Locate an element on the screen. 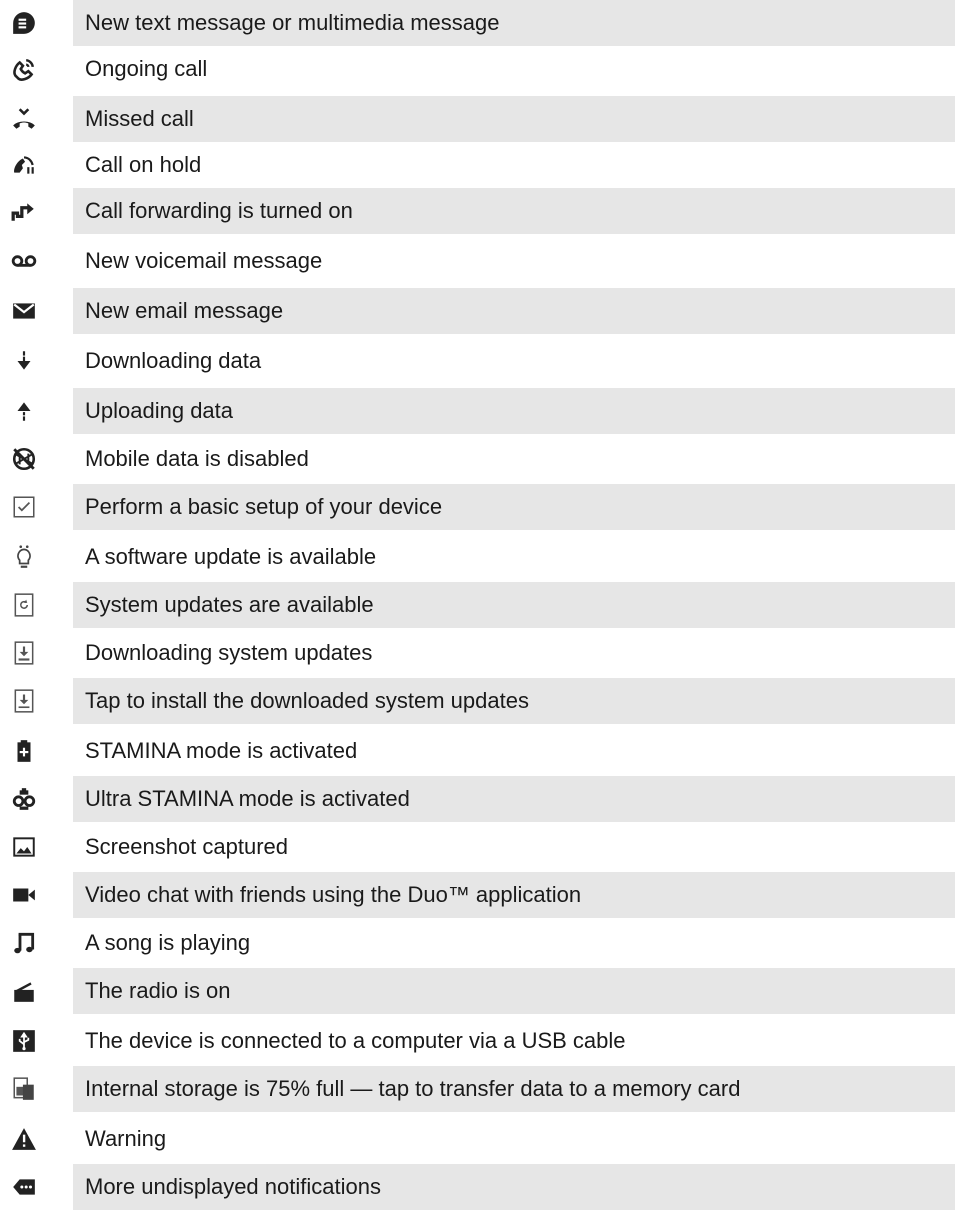 This screenshot has height=1210, width=955. table-row: Warning is located at coordinates (477, 1139).